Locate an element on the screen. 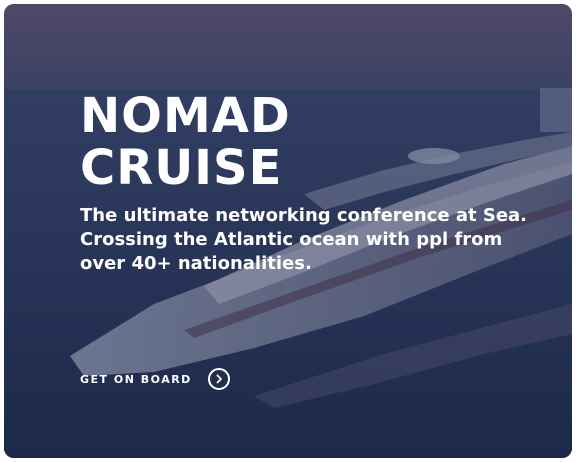 This screenshot has height=462, width=576. get-on-board-button: GET ON BOARD is located at coordinates (155, 379).